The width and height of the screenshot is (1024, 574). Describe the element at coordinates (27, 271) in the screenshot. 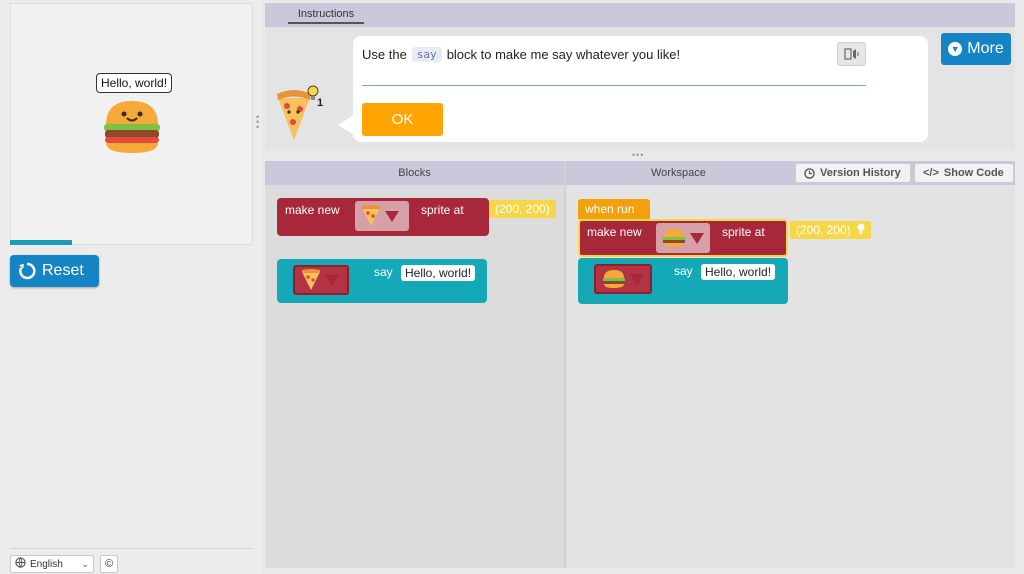

I see `reset-icon` at that location.